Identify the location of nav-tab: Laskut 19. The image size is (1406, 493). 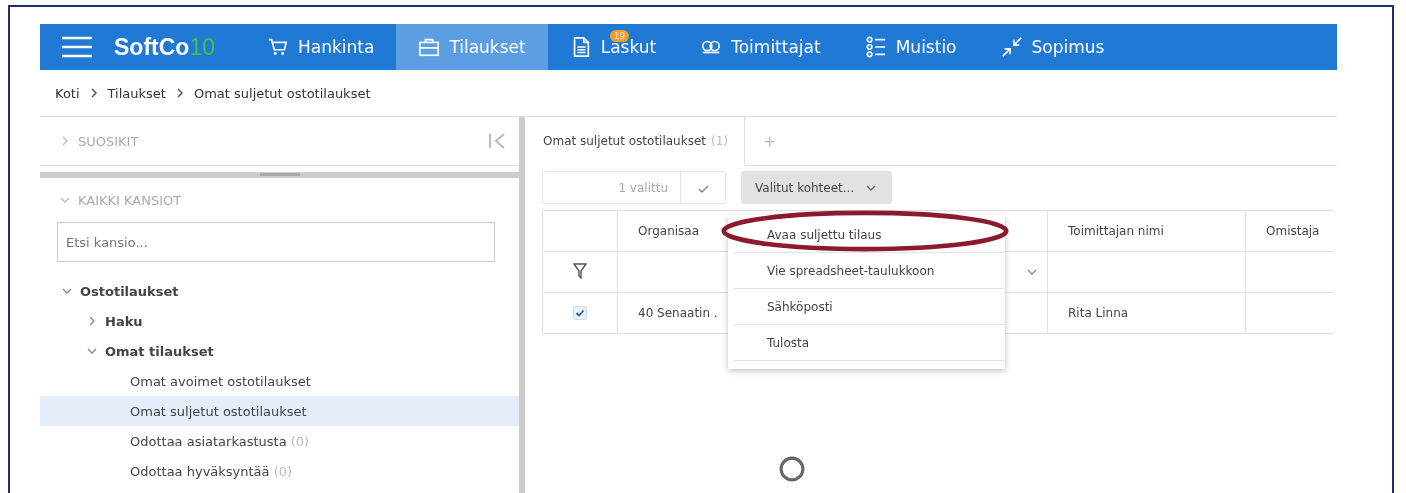
(613, 47).